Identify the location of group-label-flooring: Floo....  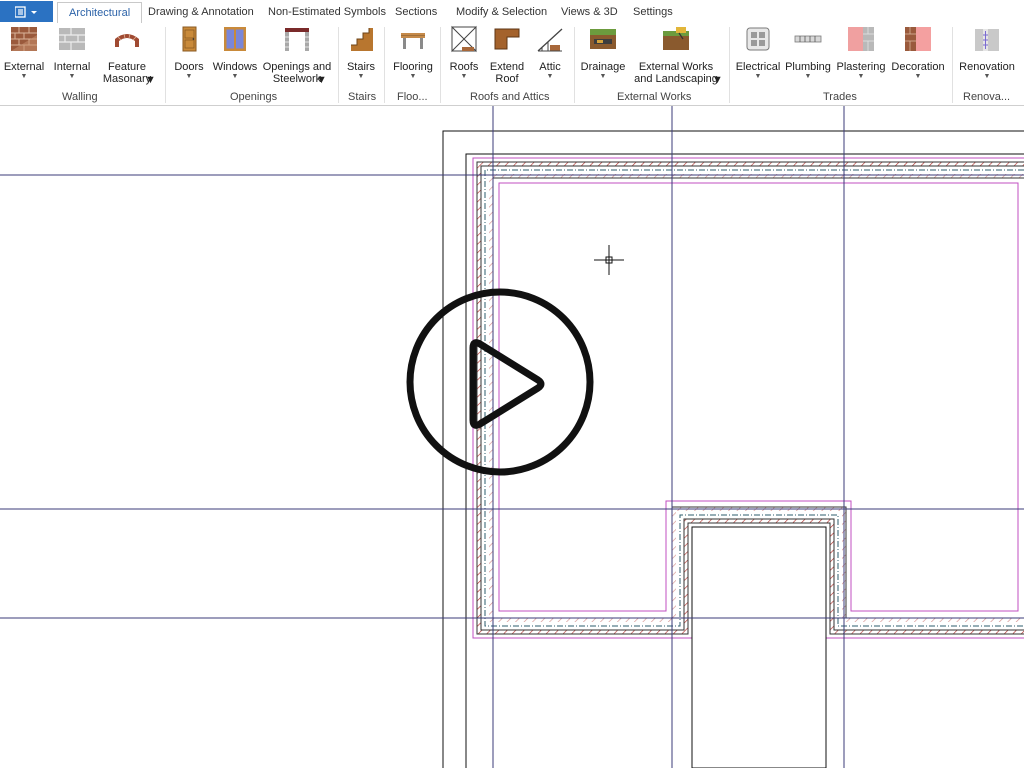
(412, 97).